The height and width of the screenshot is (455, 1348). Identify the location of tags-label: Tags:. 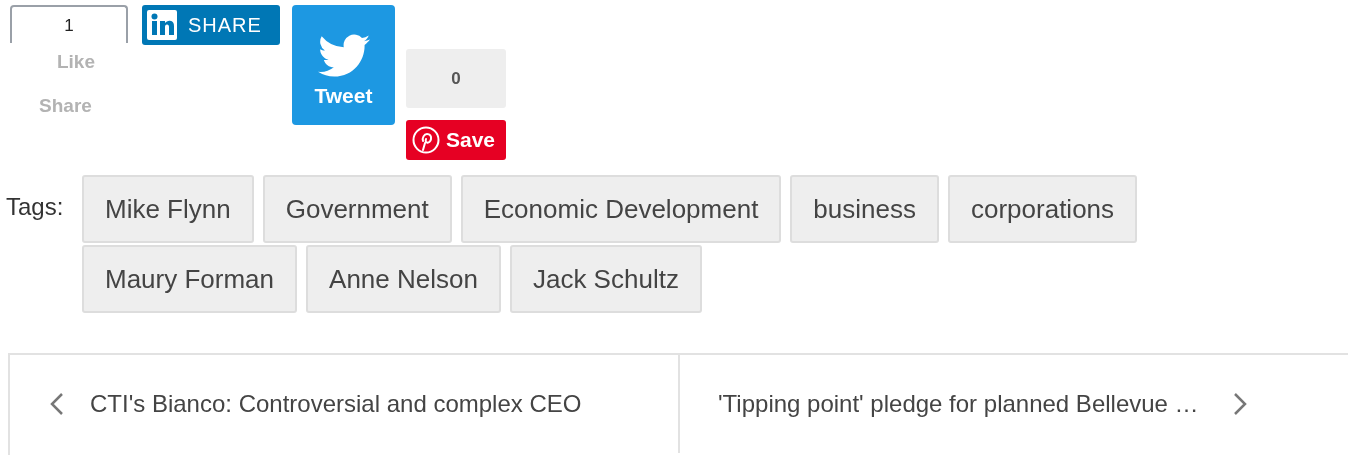
(35, 207).